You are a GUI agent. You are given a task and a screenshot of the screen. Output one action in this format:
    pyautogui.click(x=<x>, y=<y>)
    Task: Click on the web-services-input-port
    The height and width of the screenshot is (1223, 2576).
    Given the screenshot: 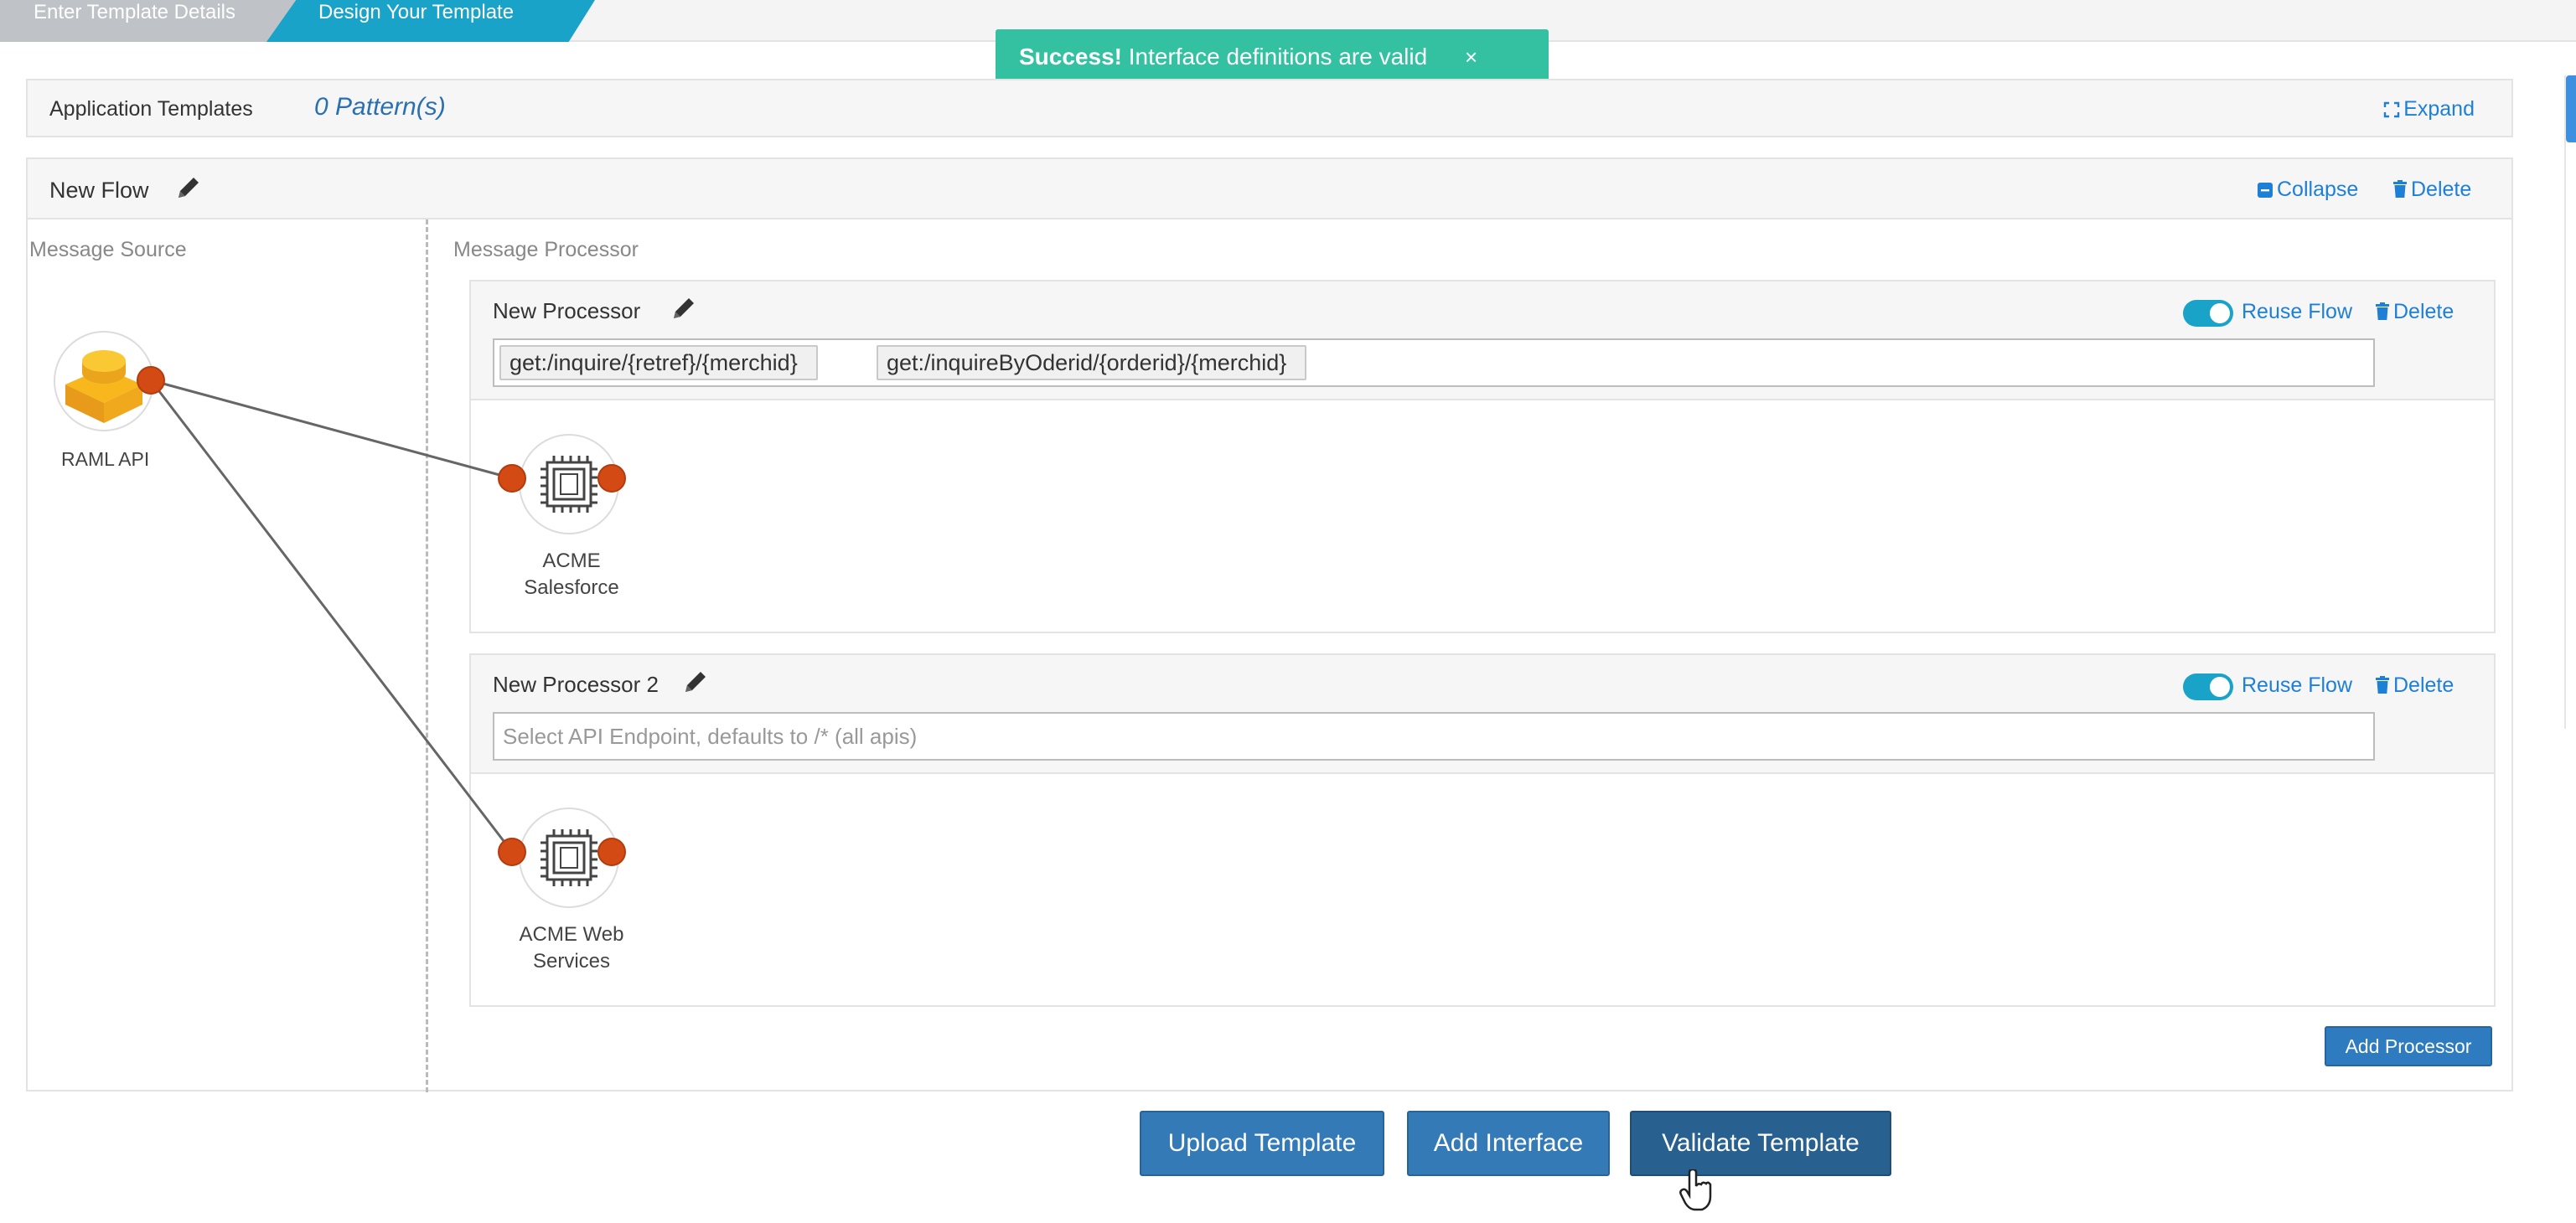 What is the action you would take?
    pyautogui.click(x=512, y=852)
    